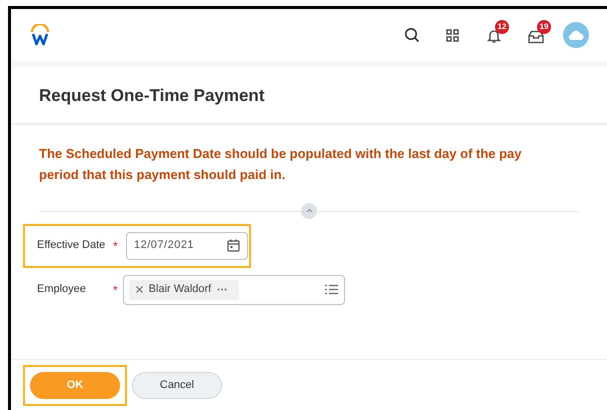 The height and width of the screenshot is (410, 607). Describe the element at coordinates (576, 35) in the screenshot. I see `cloud-icon` at that location.